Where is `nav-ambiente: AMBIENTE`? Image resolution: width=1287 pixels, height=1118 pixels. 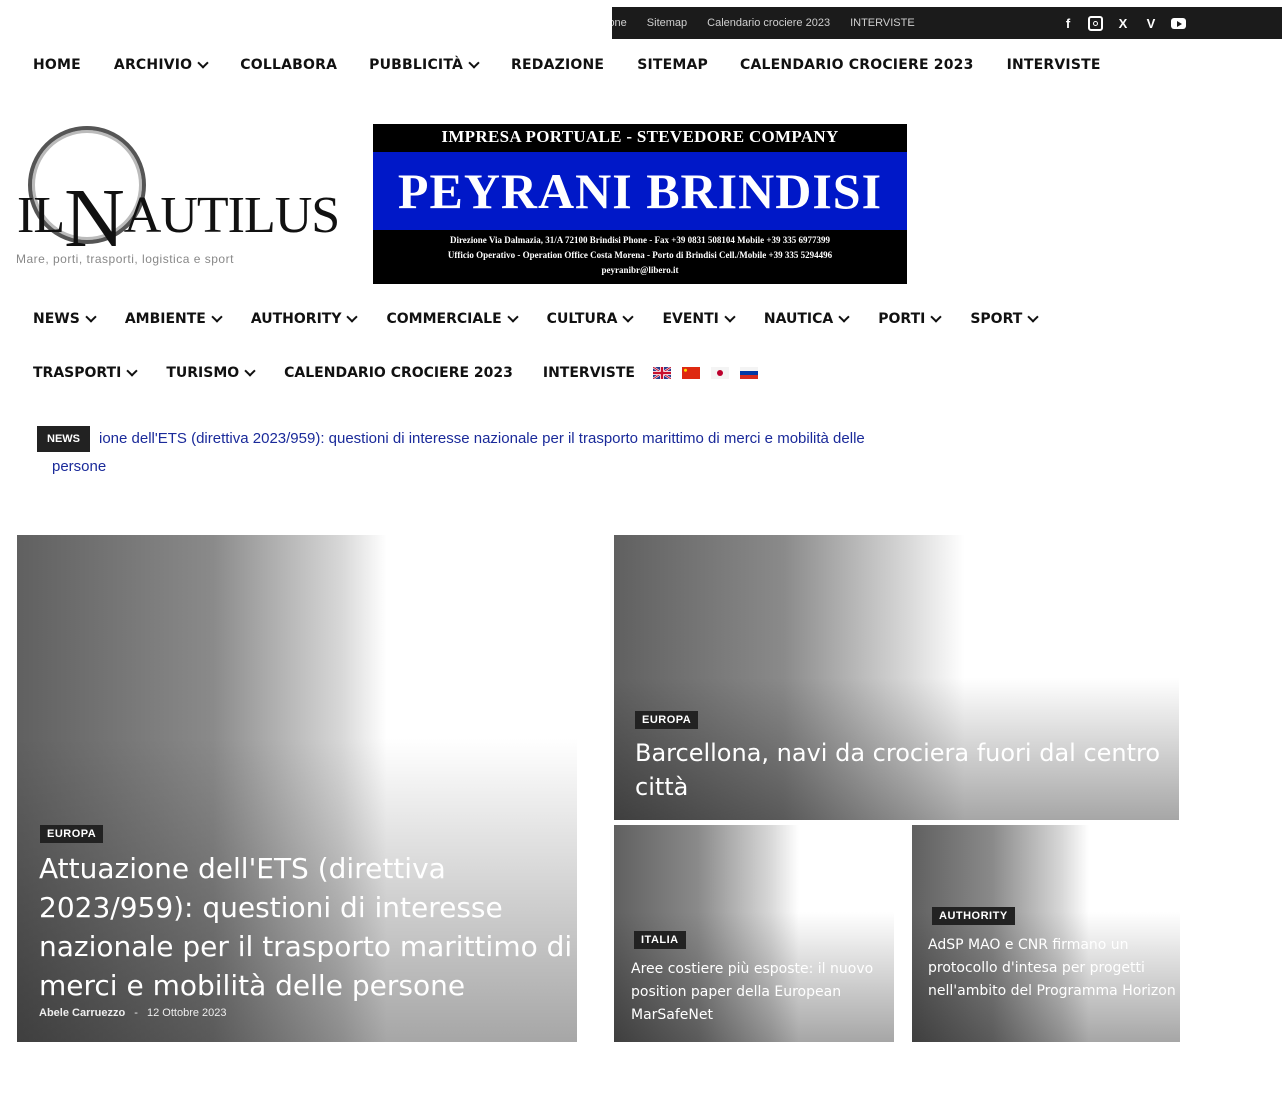 nav-ambiente: AMBIENTE is located at coordinates (173, 319).